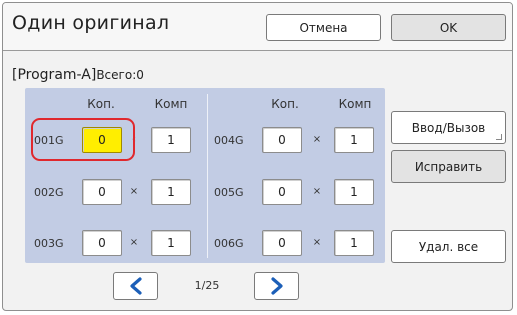 This screenshot has width=517, height=315. Describe the element at coordinates (282, 243) in the screenshot. I see `copies-field-006g: 0` at that location.